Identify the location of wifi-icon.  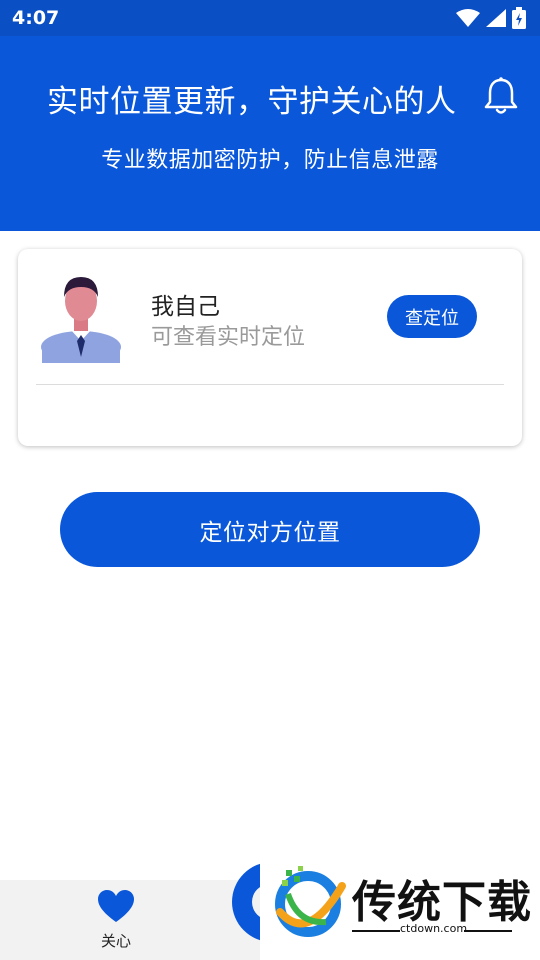
(468, 18).